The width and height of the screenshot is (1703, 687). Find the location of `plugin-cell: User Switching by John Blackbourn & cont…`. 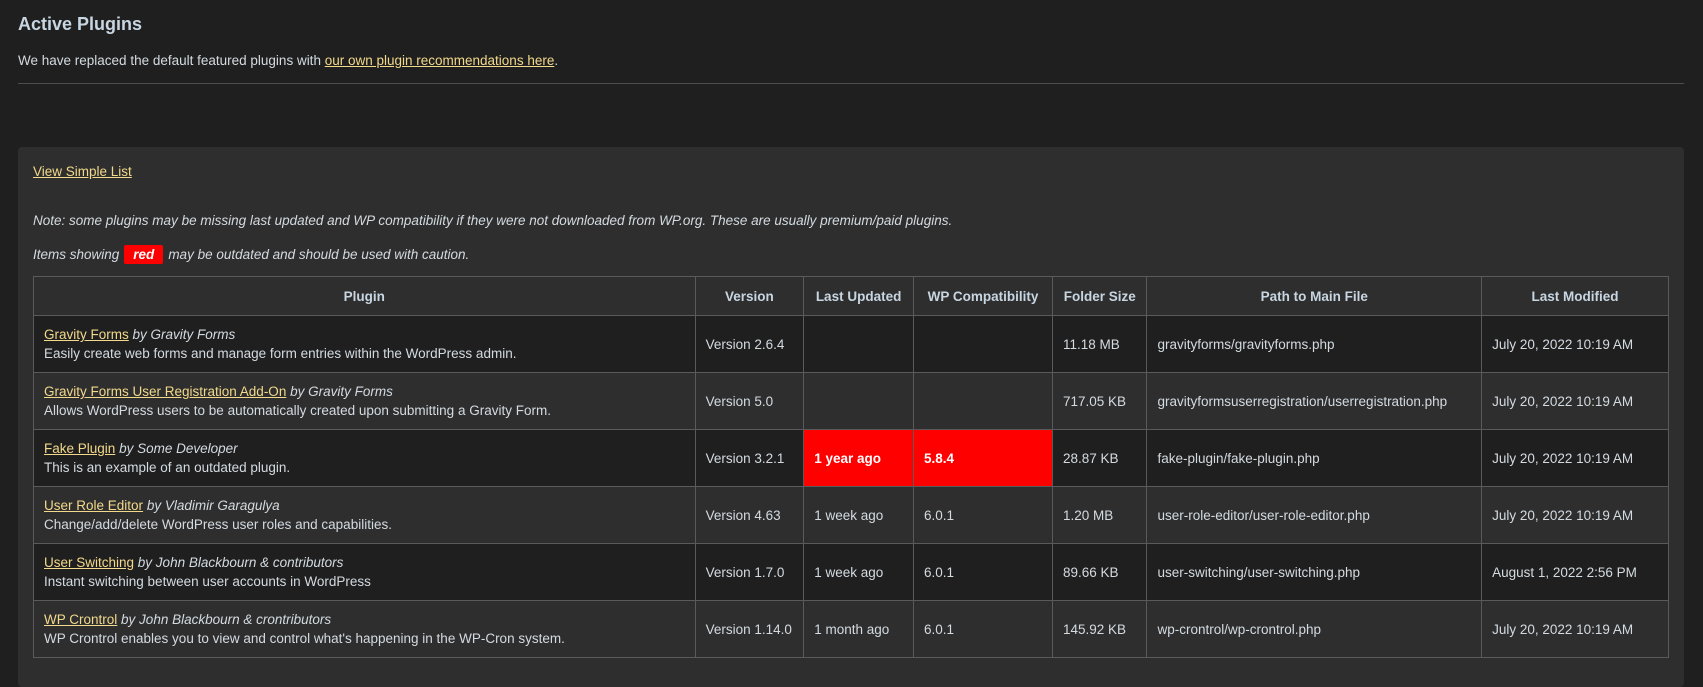

plugin-cell: User Switching by John Blackbourn & cont… is located at coordinates (364, 572).